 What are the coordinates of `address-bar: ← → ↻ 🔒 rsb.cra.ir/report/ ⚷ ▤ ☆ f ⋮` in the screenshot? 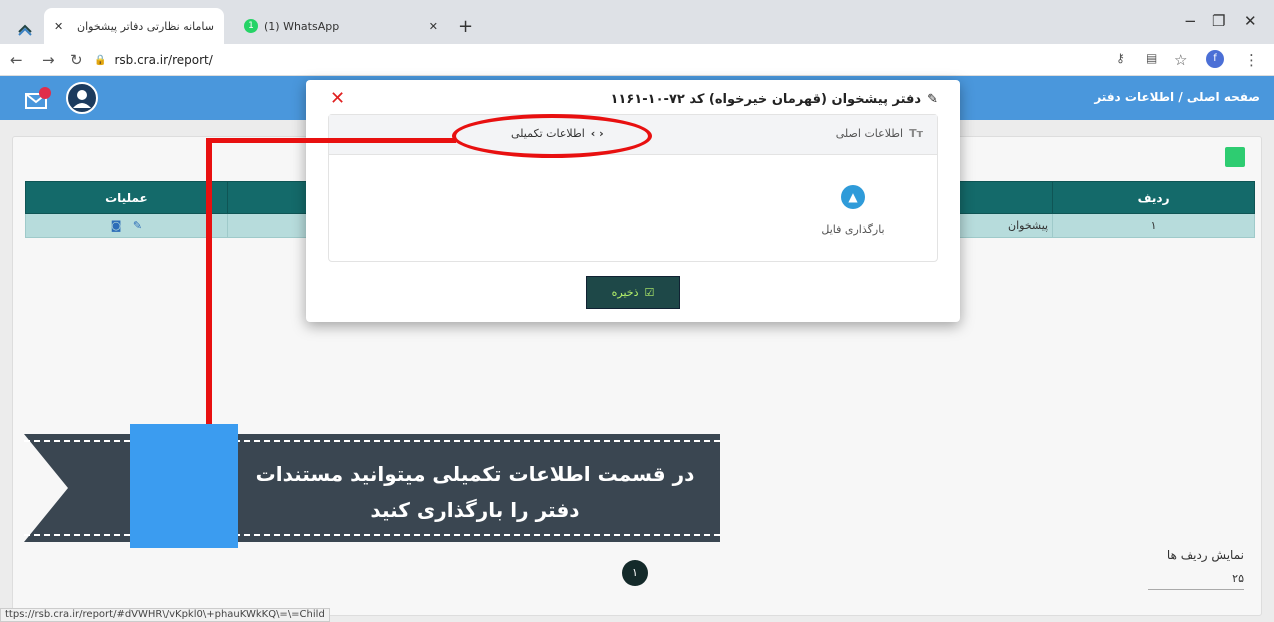 It's located at (637, 60).